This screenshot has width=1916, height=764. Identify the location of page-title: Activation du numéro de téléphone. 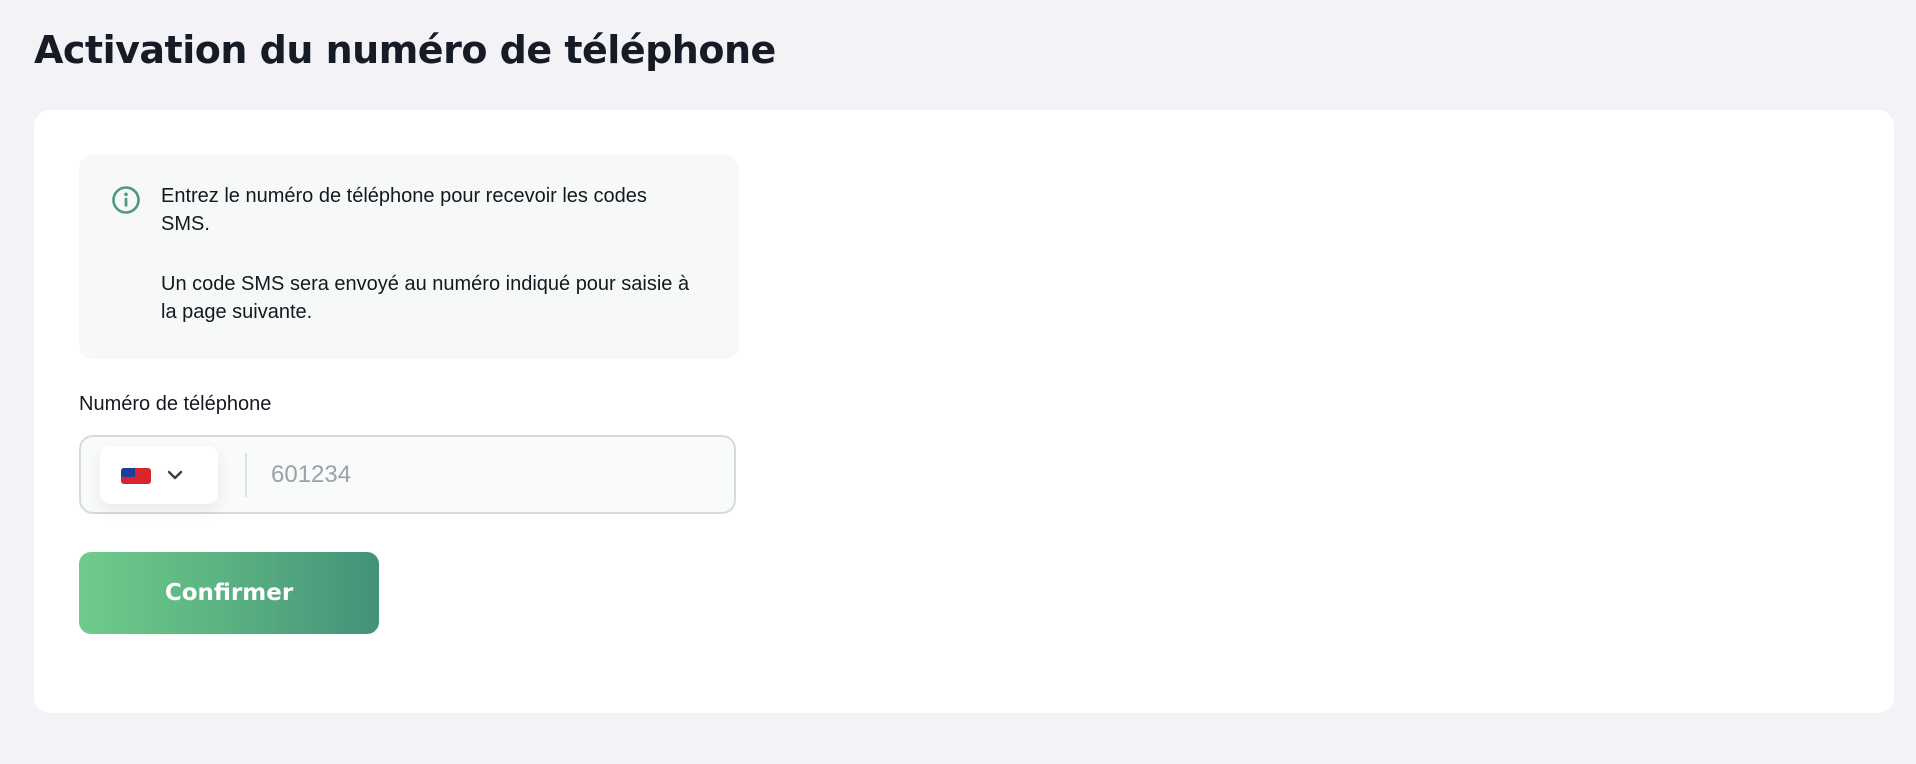
(405, 50).